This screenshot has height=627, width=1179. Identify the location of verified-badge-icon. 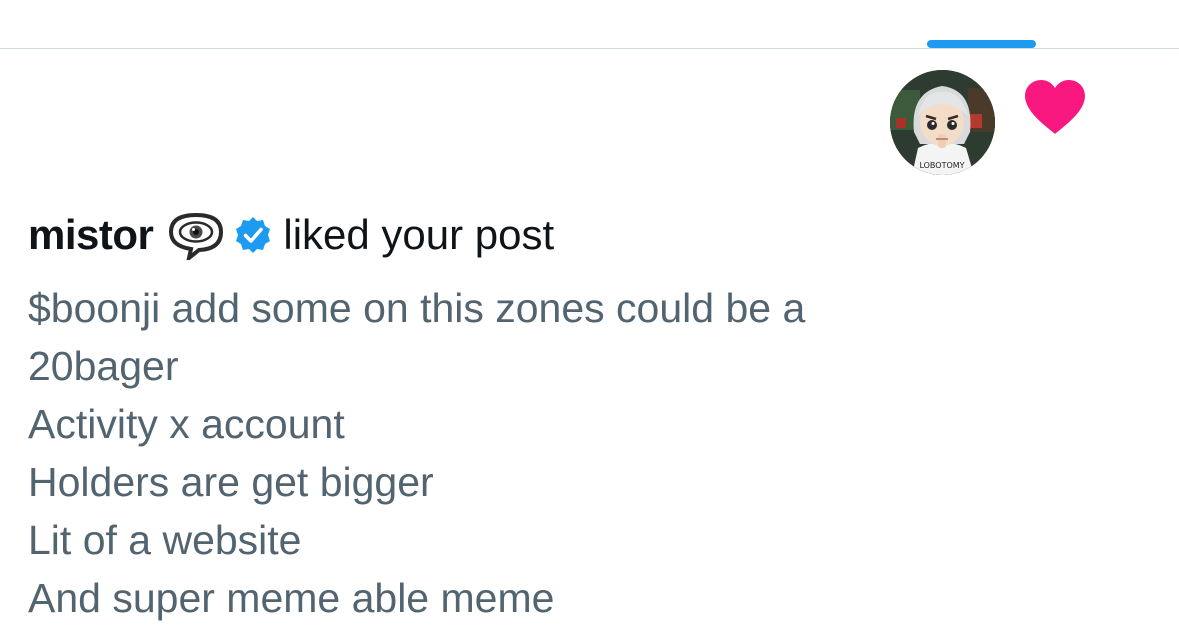
(253, 235).